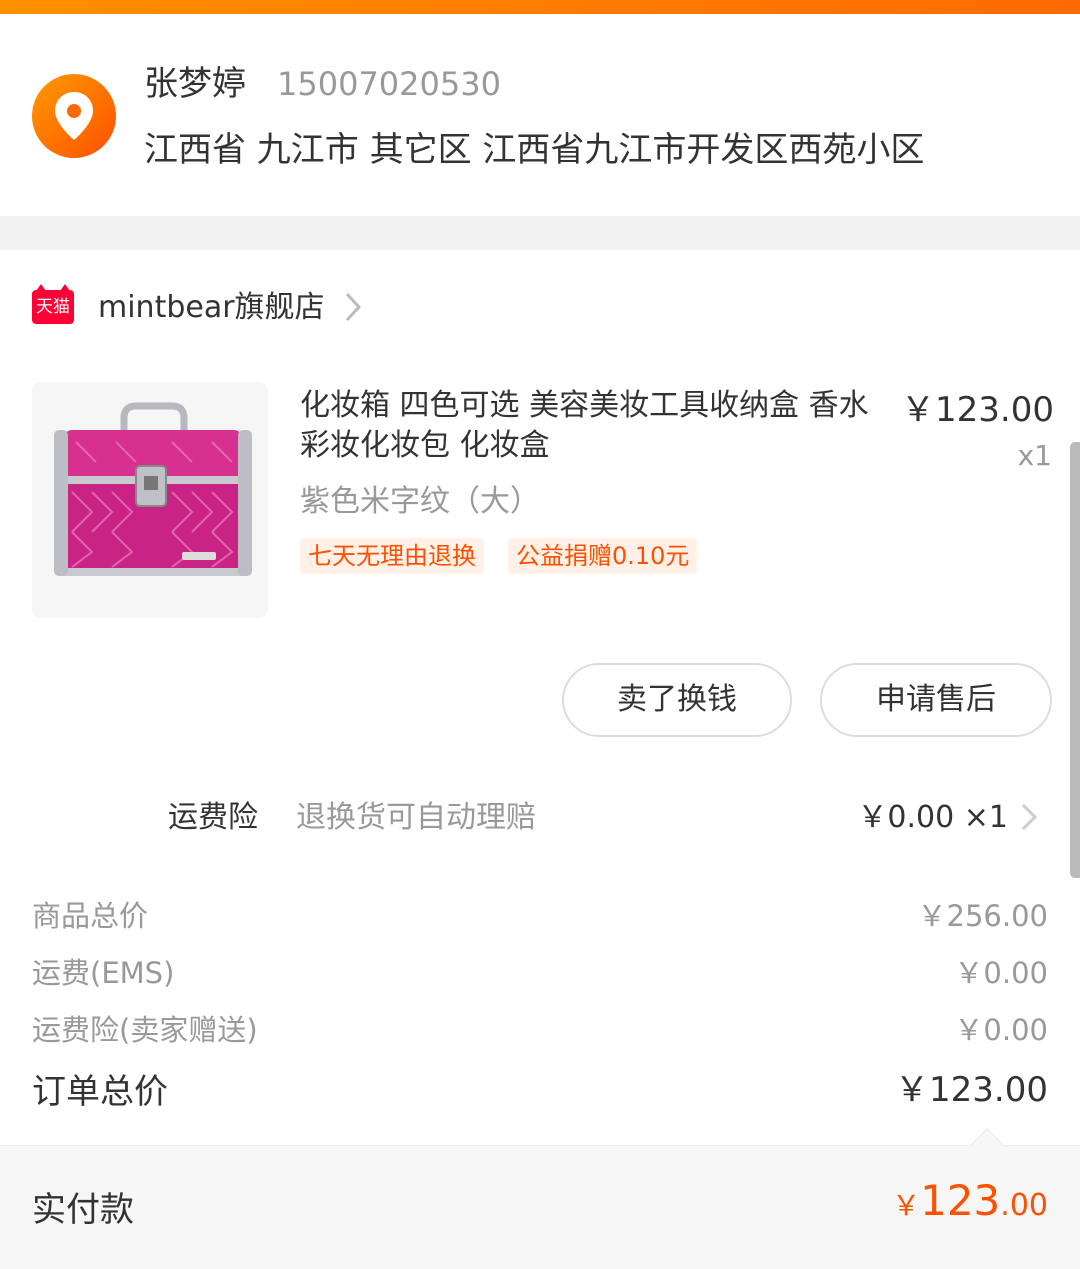  Describe the element at coordinates (590, 426) in the screenshot. I see `product-title: 化妆箱 四色可选 美容美妆工具收纳盒 香水彩妆化妆包 化妆盒` at that location.